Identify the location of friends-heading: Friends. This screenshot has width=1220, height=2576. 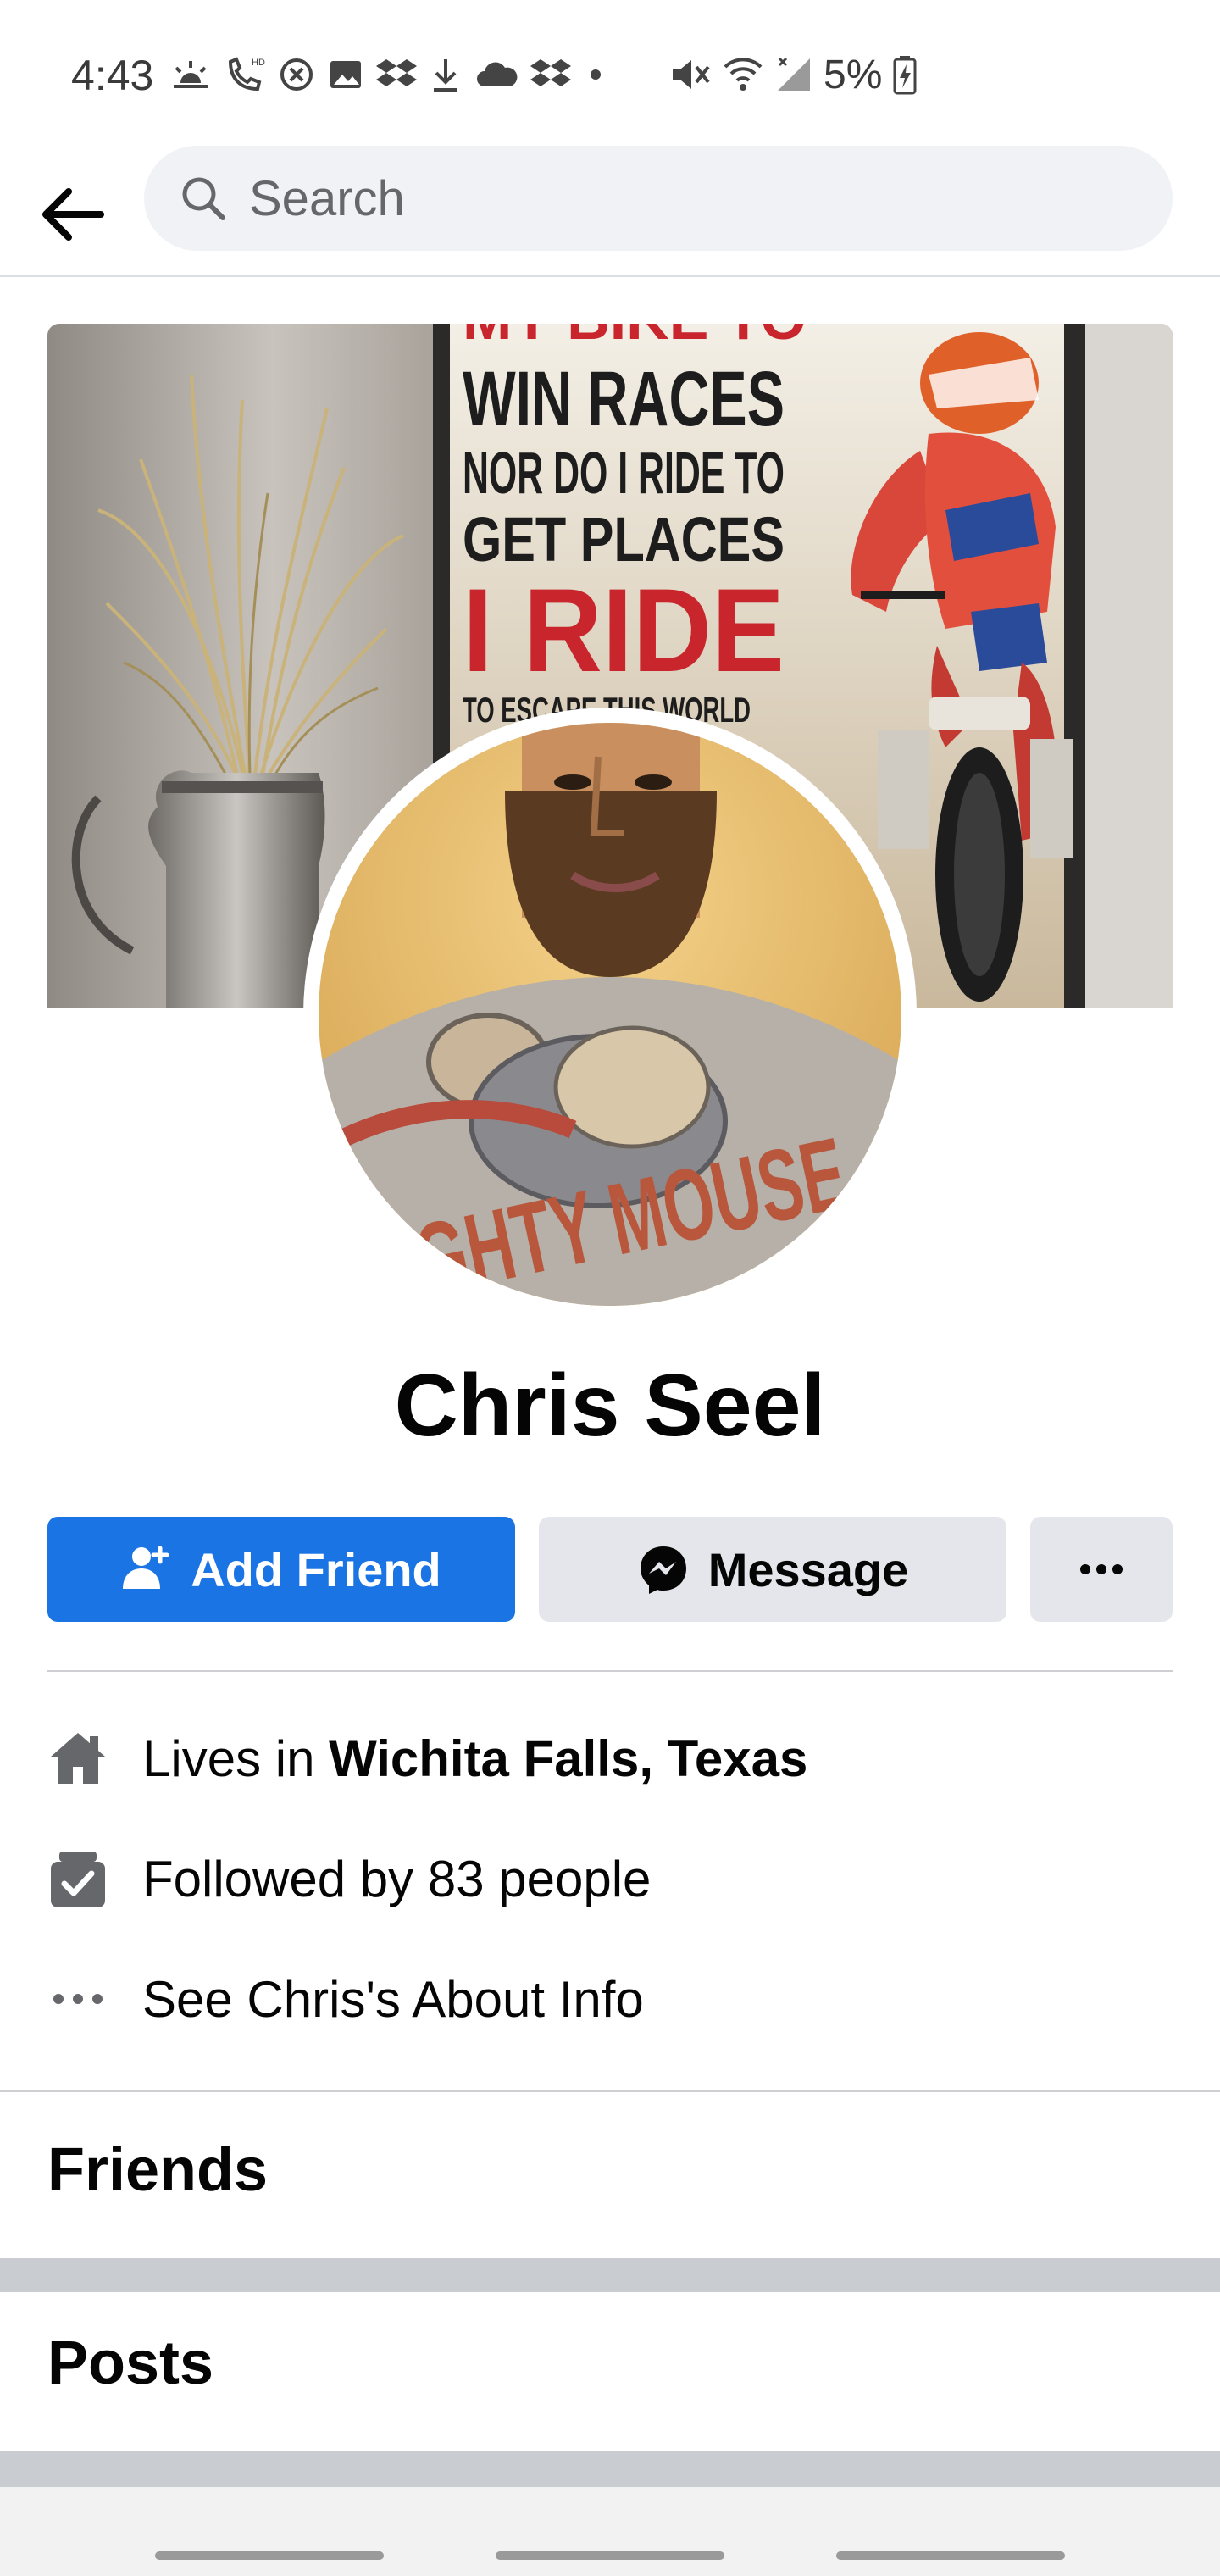
(157, 2170).